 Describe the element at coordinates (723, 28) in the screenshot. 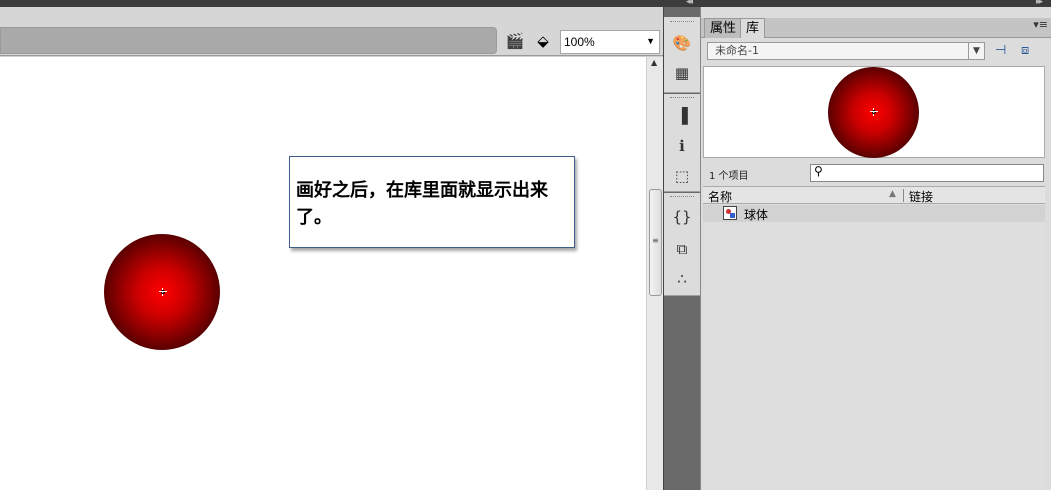

I see `tab-properties: 属性` at that location.